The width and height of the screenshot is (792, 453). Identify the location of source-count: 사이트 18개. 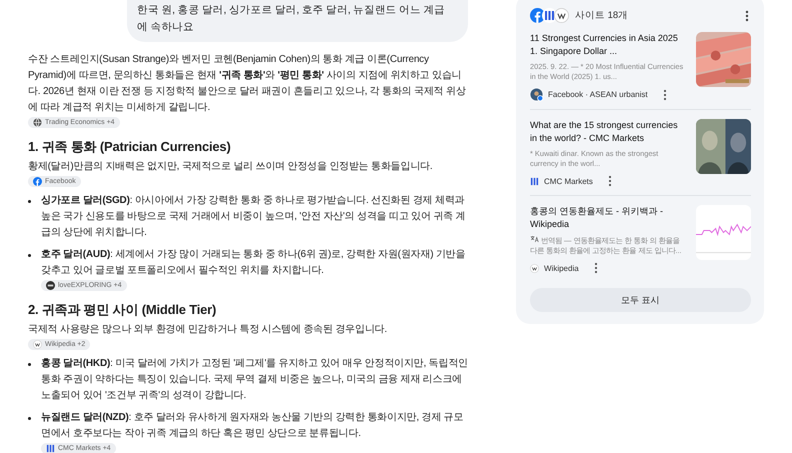
(602, 15).